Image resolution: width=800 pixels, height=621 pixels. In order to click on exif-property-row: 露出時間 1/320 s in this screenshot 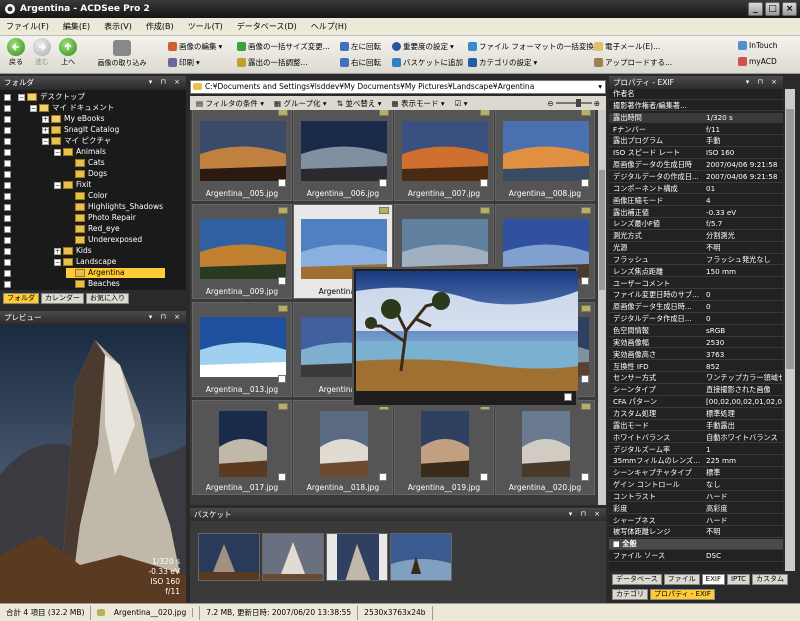, I will do `click(696, 118)`.